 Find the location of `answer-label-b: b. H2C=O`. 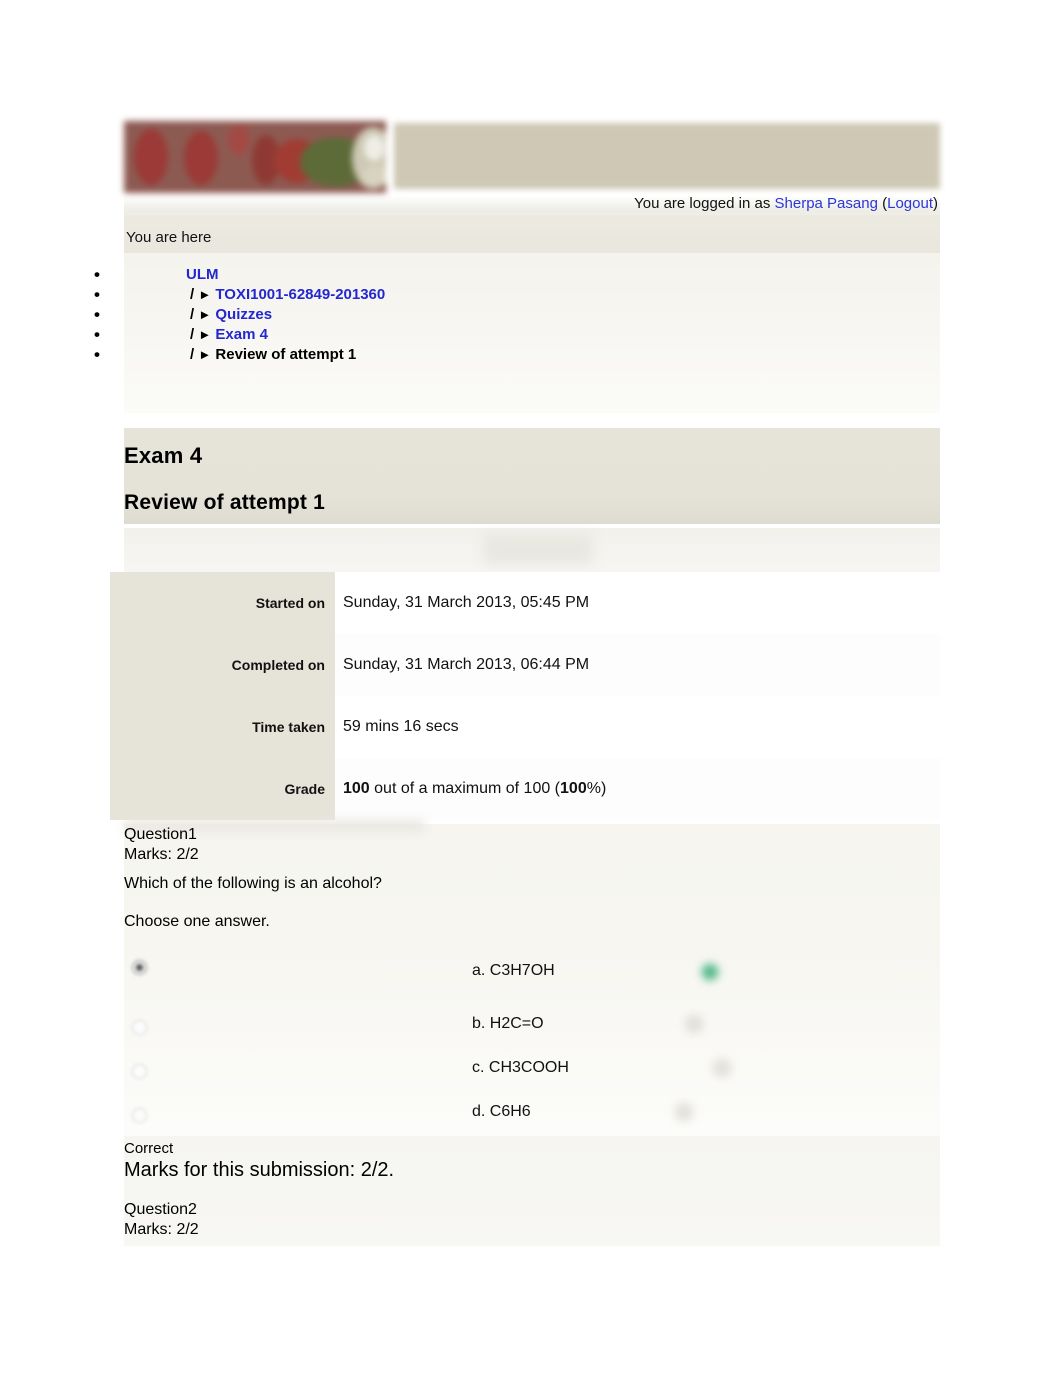

answer-label-b: b. H2C=O is located at coordinates (508, 1023).